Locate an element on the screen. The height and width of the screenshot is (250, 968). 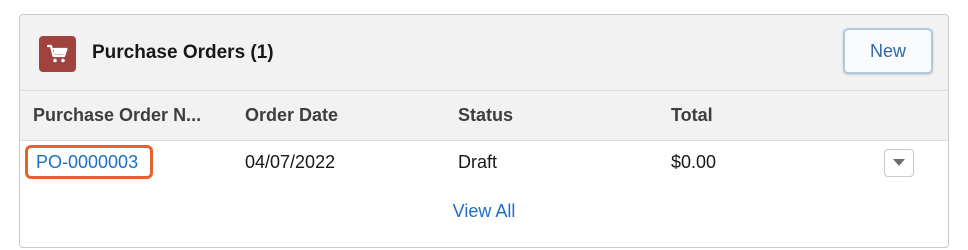
new-button: New is located at coordinates (888, 51).